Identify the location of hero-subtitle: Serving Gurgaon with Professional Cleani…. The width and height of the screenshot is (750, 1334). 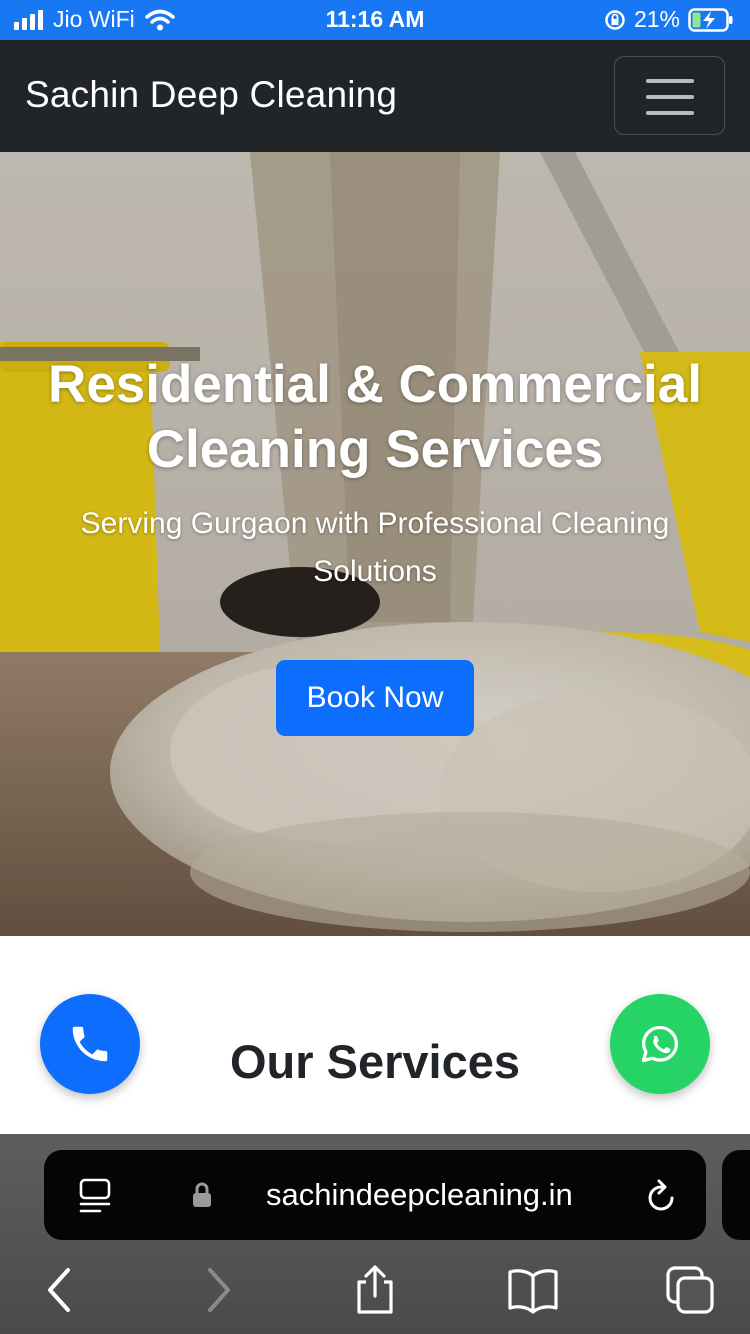
(375, 547).